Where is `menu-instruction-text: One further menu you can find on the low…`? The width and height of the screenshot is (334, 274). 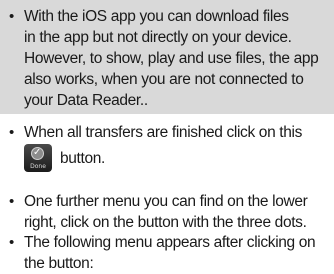 menu-instruction-text: One further menu you can find on the low… is located at coordinates (166, 212).